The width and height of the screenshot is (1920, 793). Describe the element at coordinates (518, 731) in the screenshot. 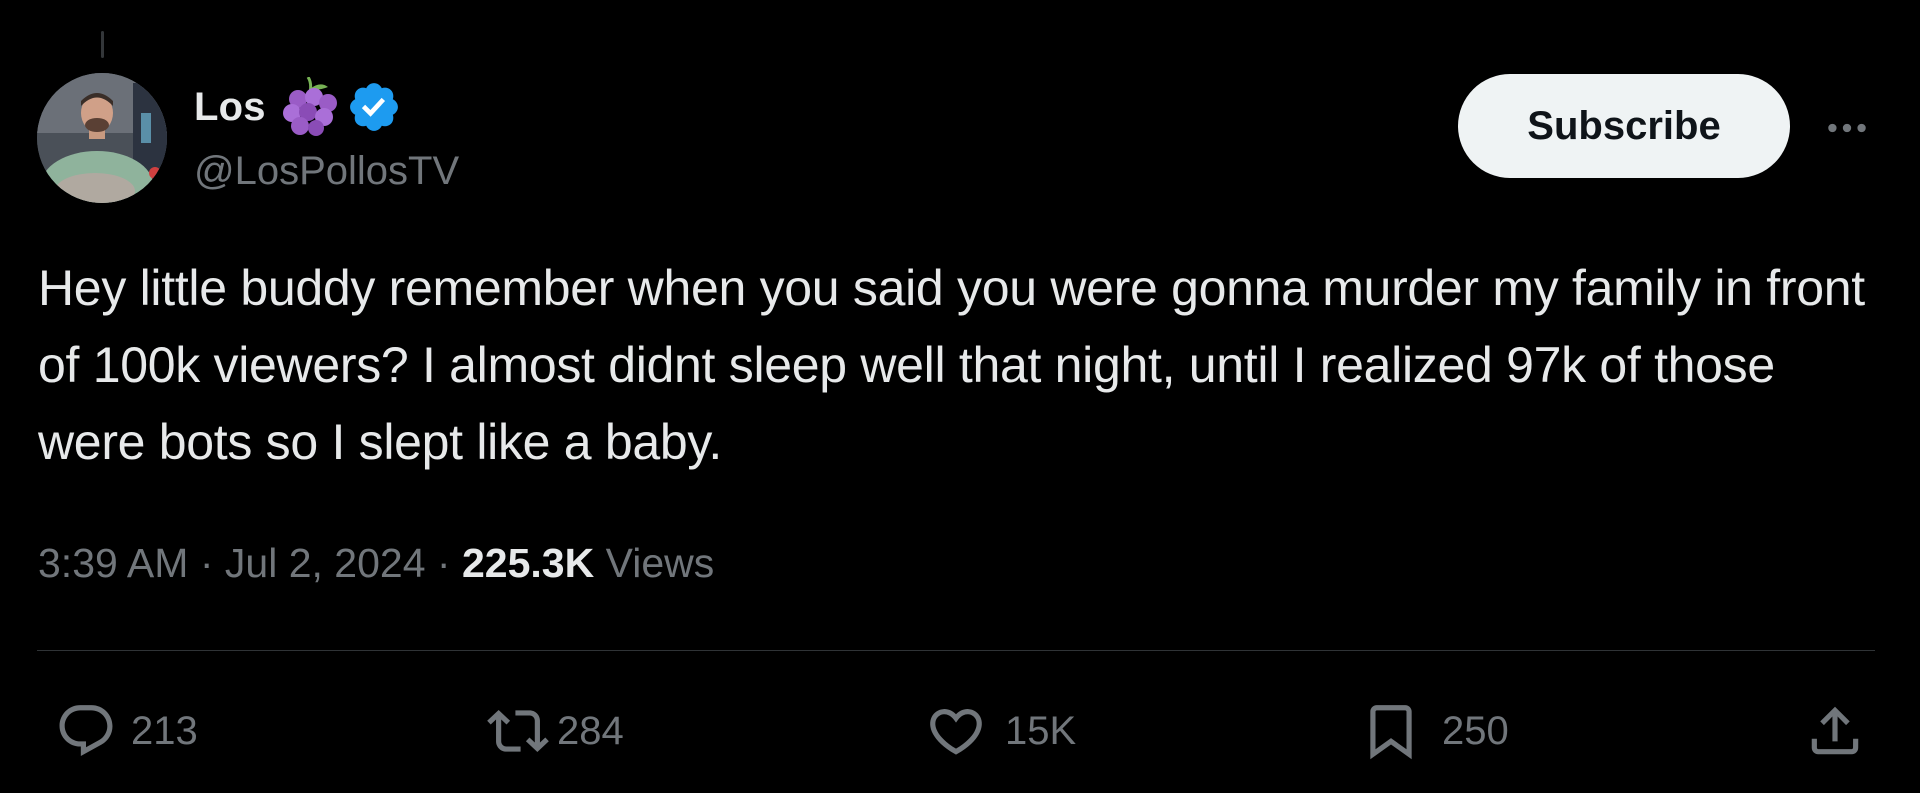

I see `repost-icon` at that location.